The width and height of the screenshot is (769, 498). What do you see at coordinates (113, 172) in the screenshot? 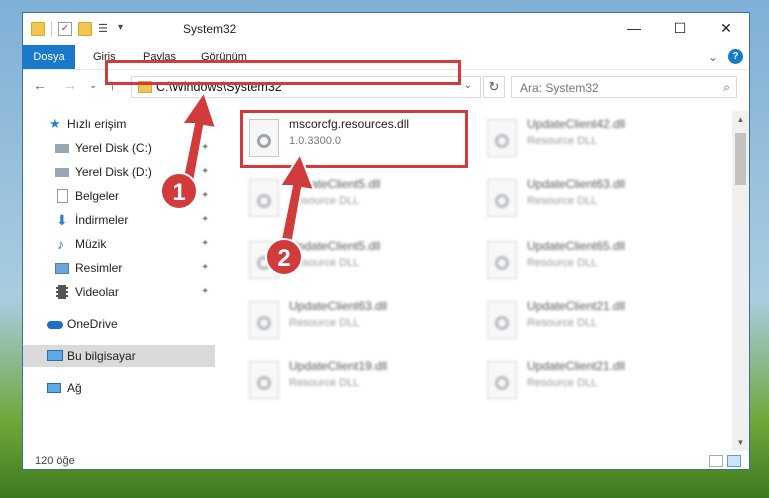
I see `sidebar-item-label: Yerel Disk (D:)` at bounding box center [113, 172].